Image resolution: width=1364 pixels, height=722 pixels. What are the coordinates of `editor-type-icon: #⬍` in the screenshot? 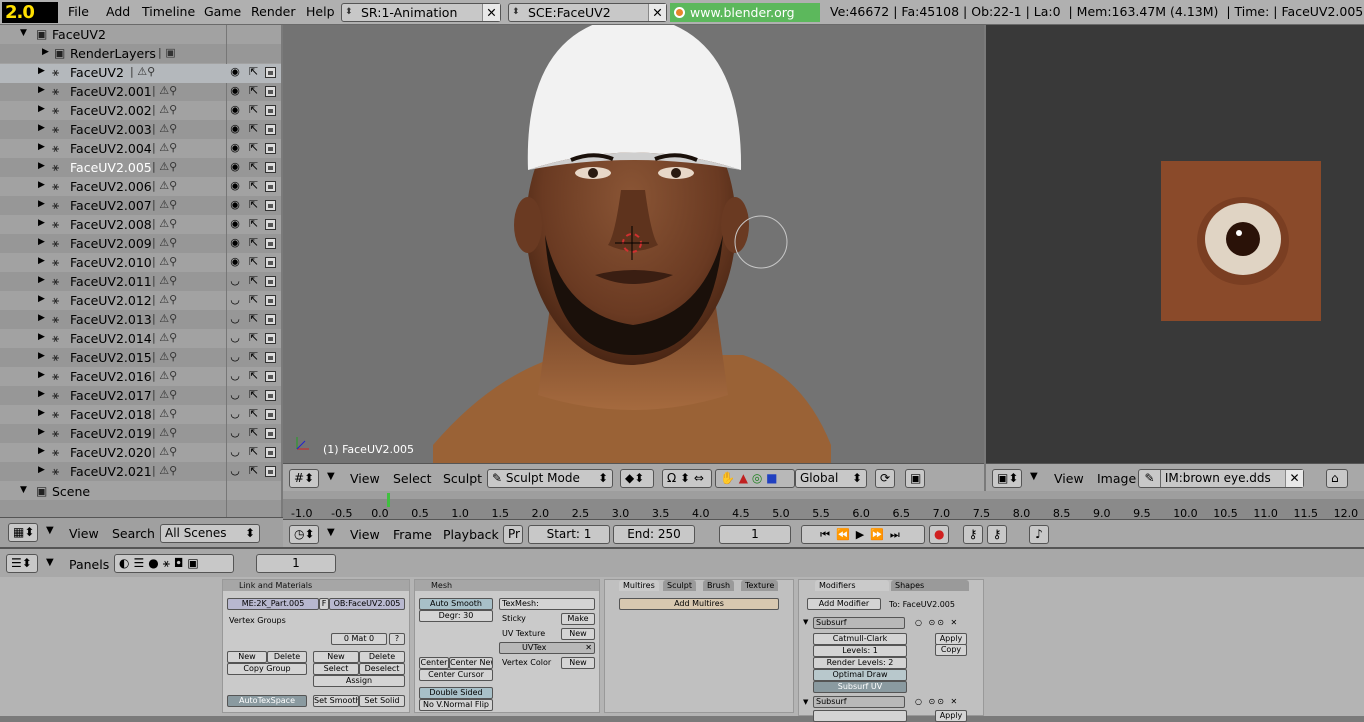 It's located at (304, 478).